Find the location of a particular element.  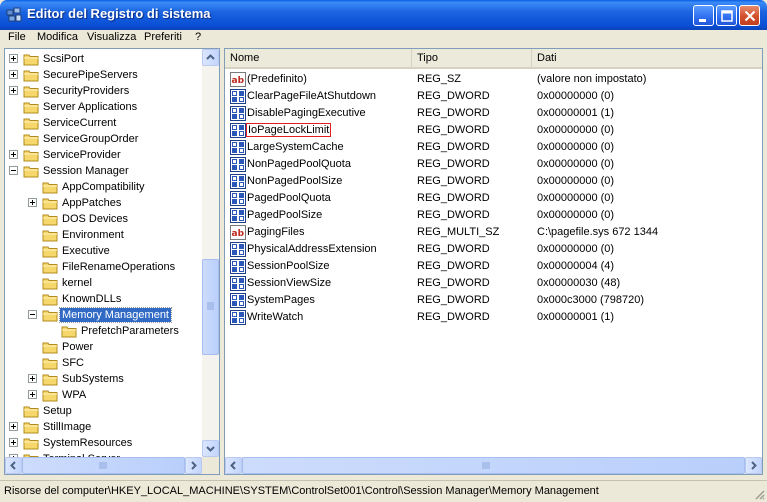

tree-item: Setup is located at coordinates (103, 411).